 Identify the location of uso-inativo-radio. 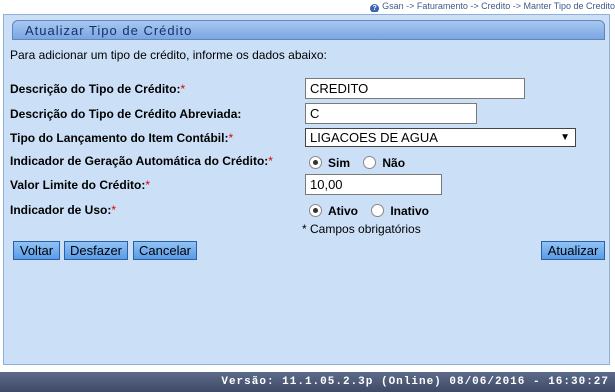
(378, 210).